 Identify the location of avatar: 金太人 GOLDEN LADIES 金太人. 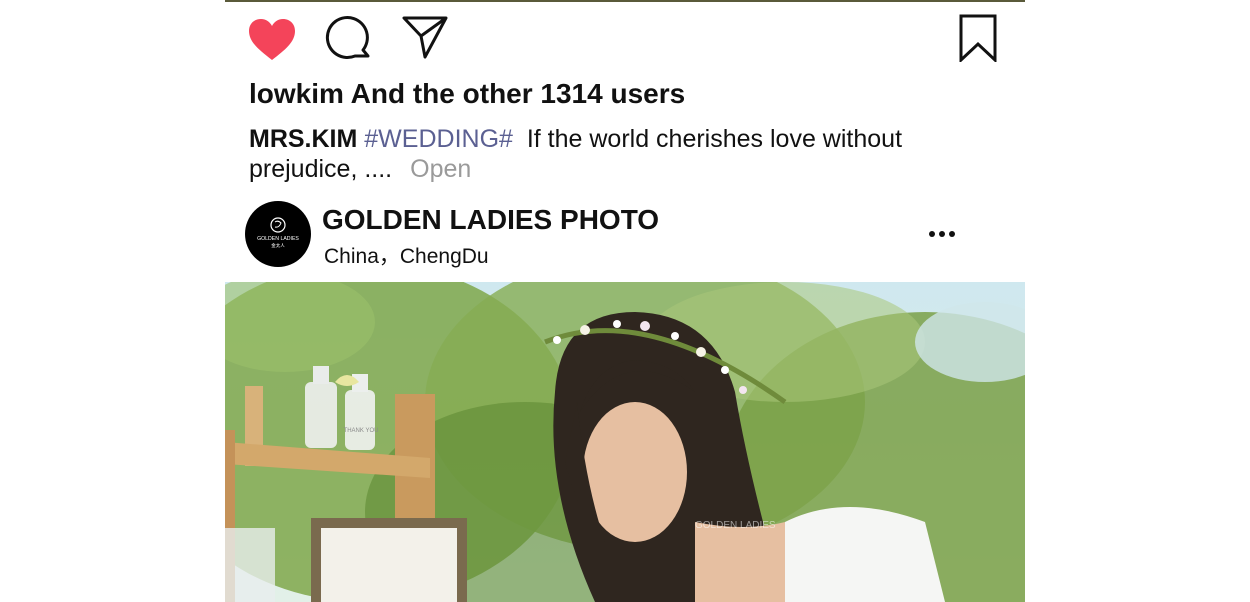
(278, 234).